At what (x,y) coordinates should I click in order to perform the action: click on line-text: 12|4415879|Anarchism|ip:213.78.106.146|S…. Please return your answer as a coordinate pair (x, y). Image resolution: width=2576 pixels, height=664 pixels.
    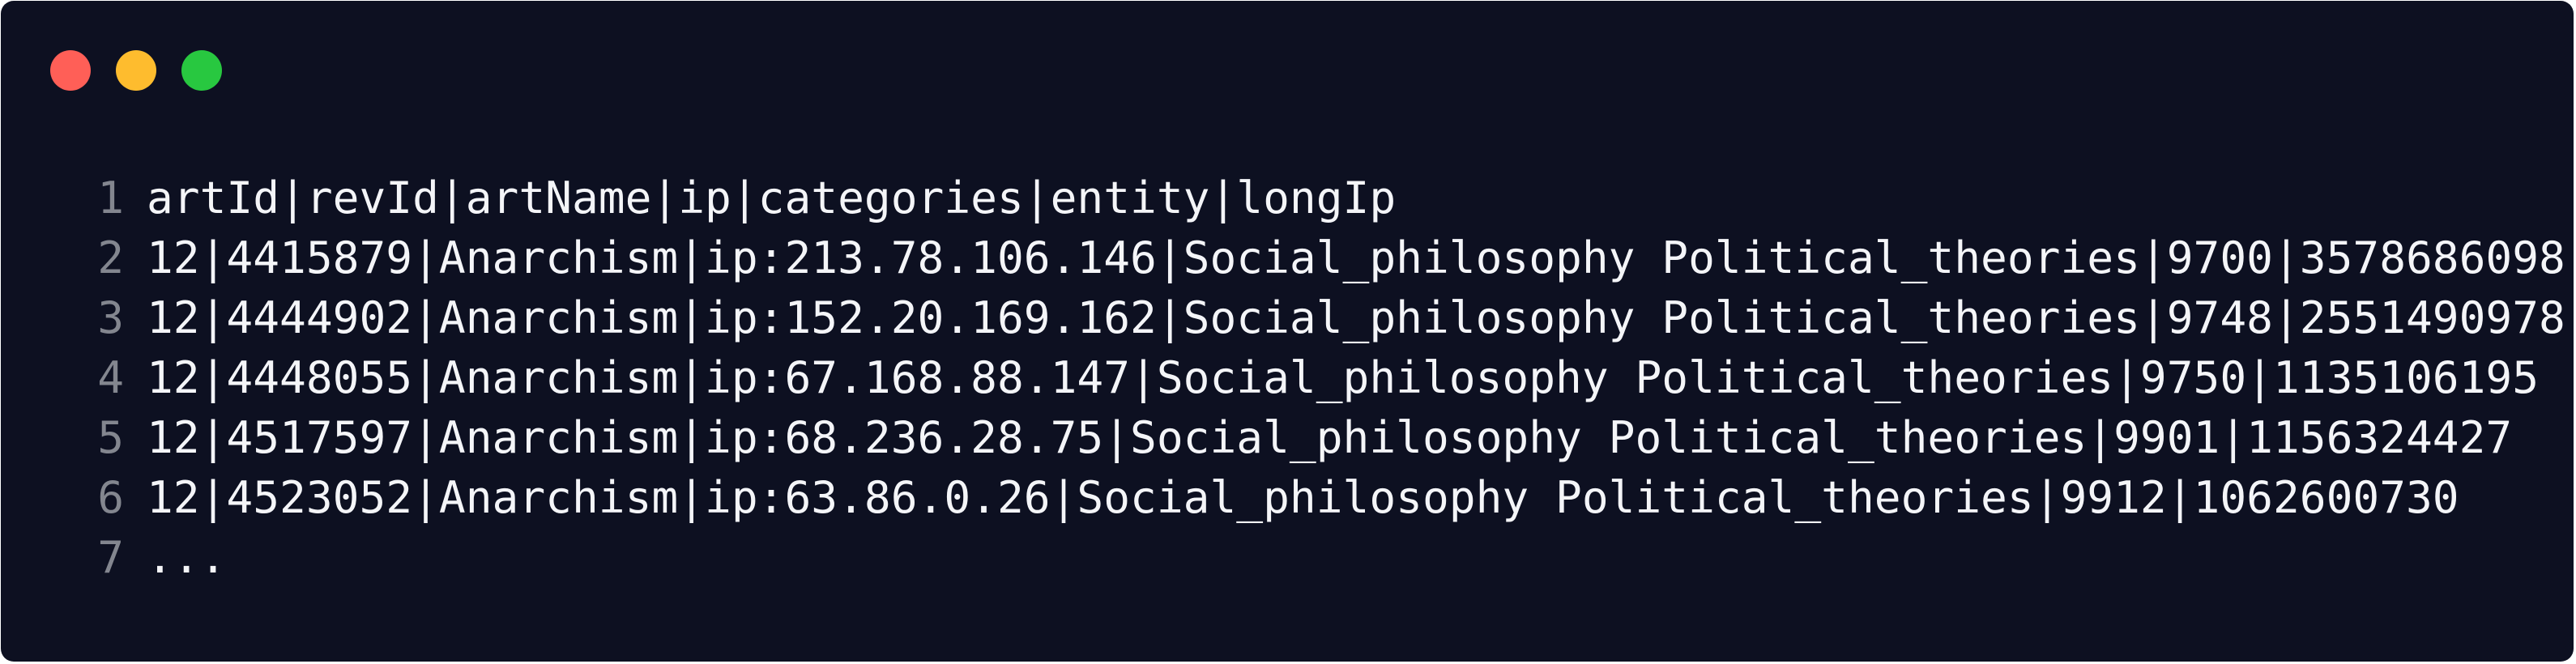
    Looking at the image, I should click on (1356, 257).